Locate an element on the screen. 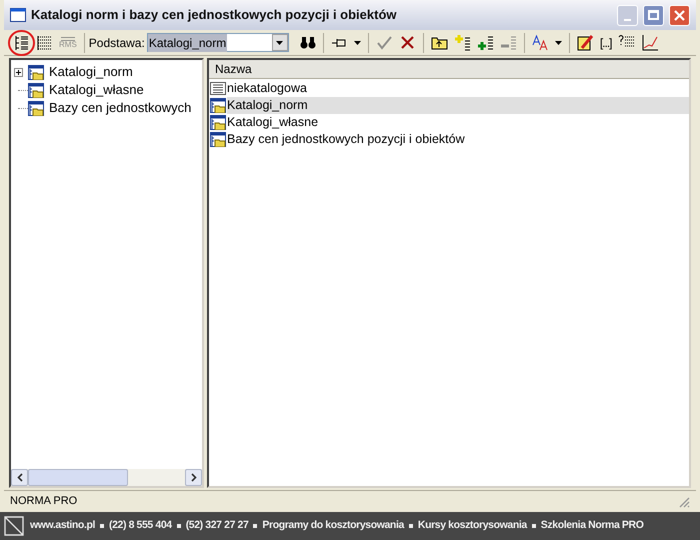 The width and height of the screenshot is (700, 540). window-title: Katalogi norm i bazy cen jednostkowych pozycji i obiektów is located at coordinates (214, 15).